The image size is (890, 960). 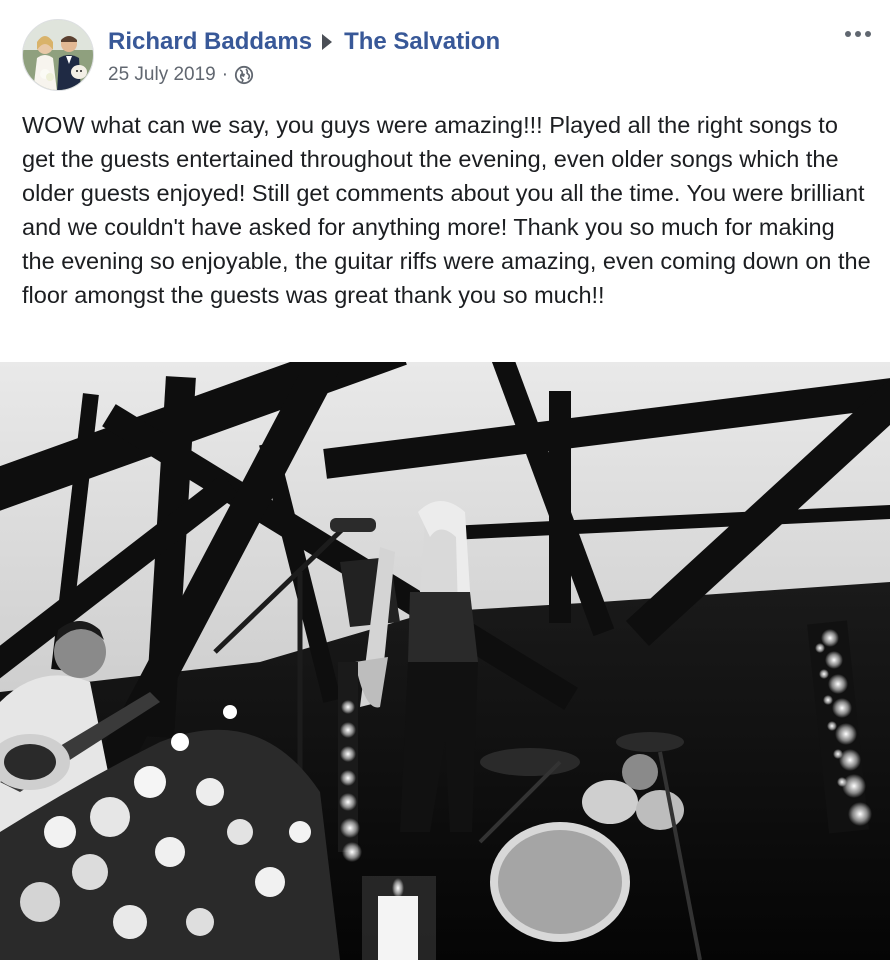 I want to click on post-meta: 25 July 2019 ·, so click(x=181, y=75).